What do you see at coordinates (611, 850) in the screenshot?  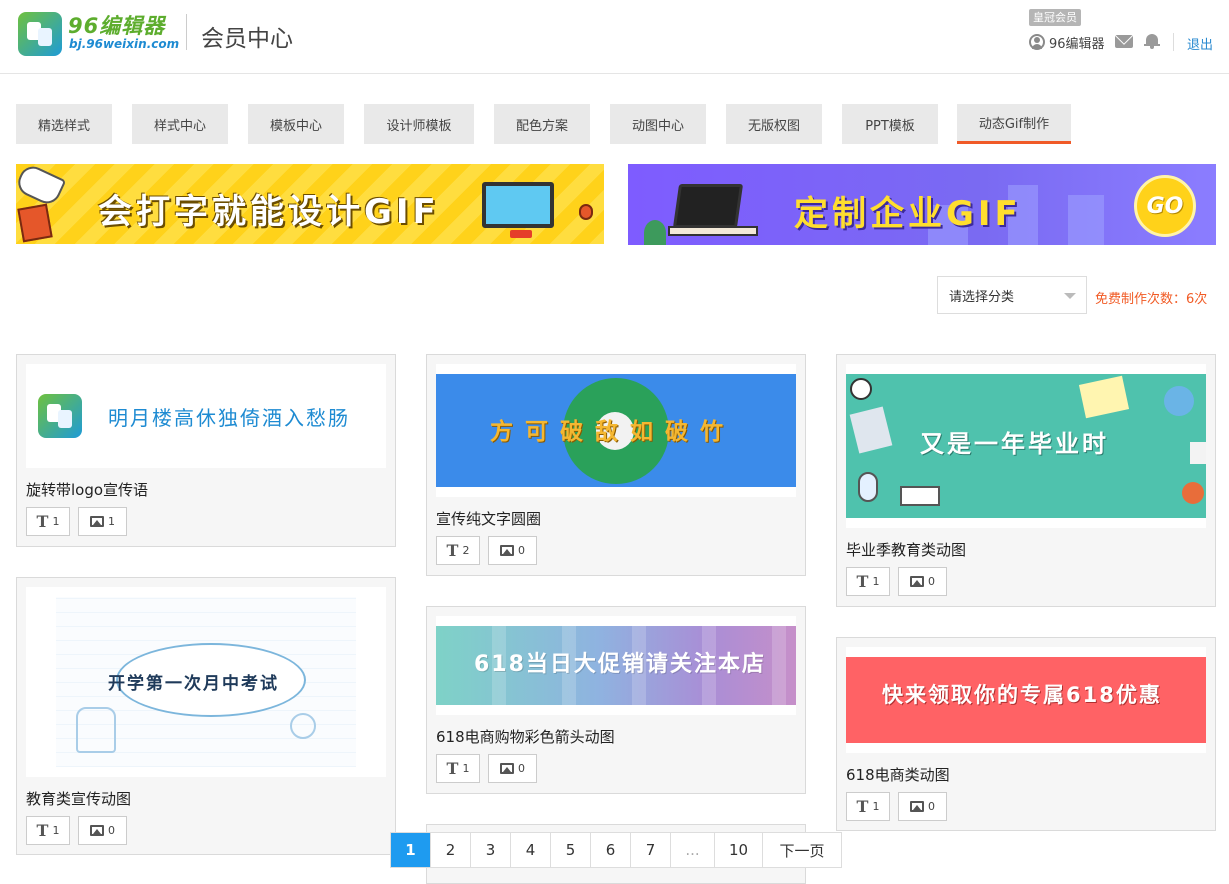 I see `page-link-6: 6` at bounding box center [611, 850].